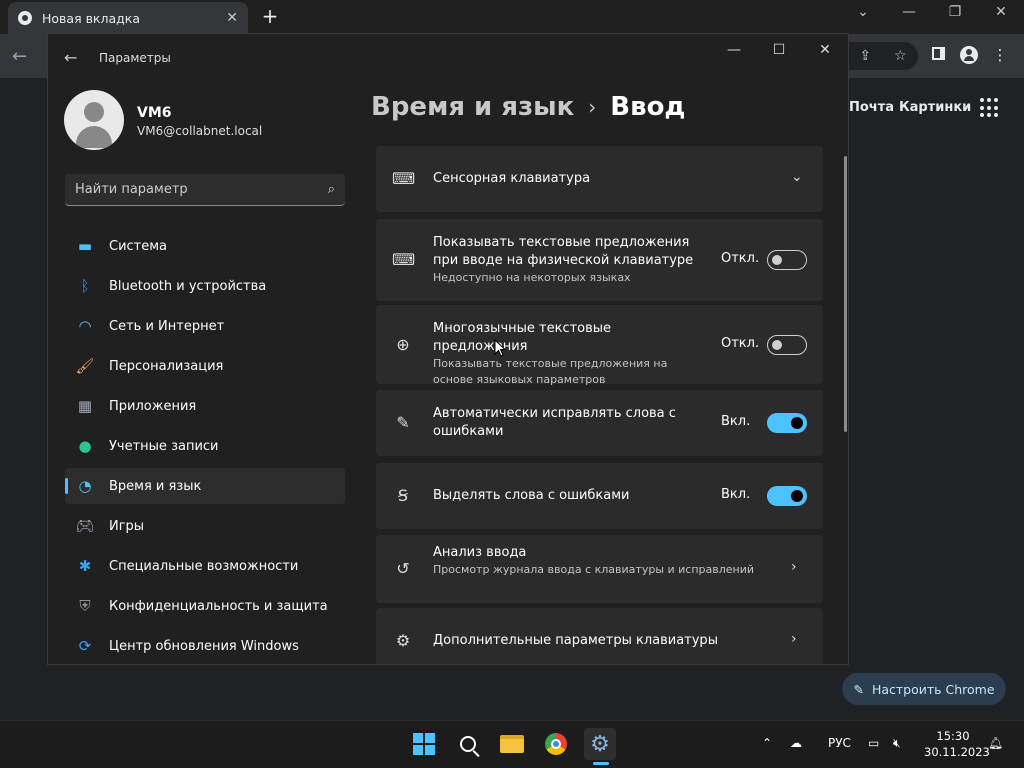  Describe the element at coordinates (94, 120) in the screenshot. I see `avatar` at that location.